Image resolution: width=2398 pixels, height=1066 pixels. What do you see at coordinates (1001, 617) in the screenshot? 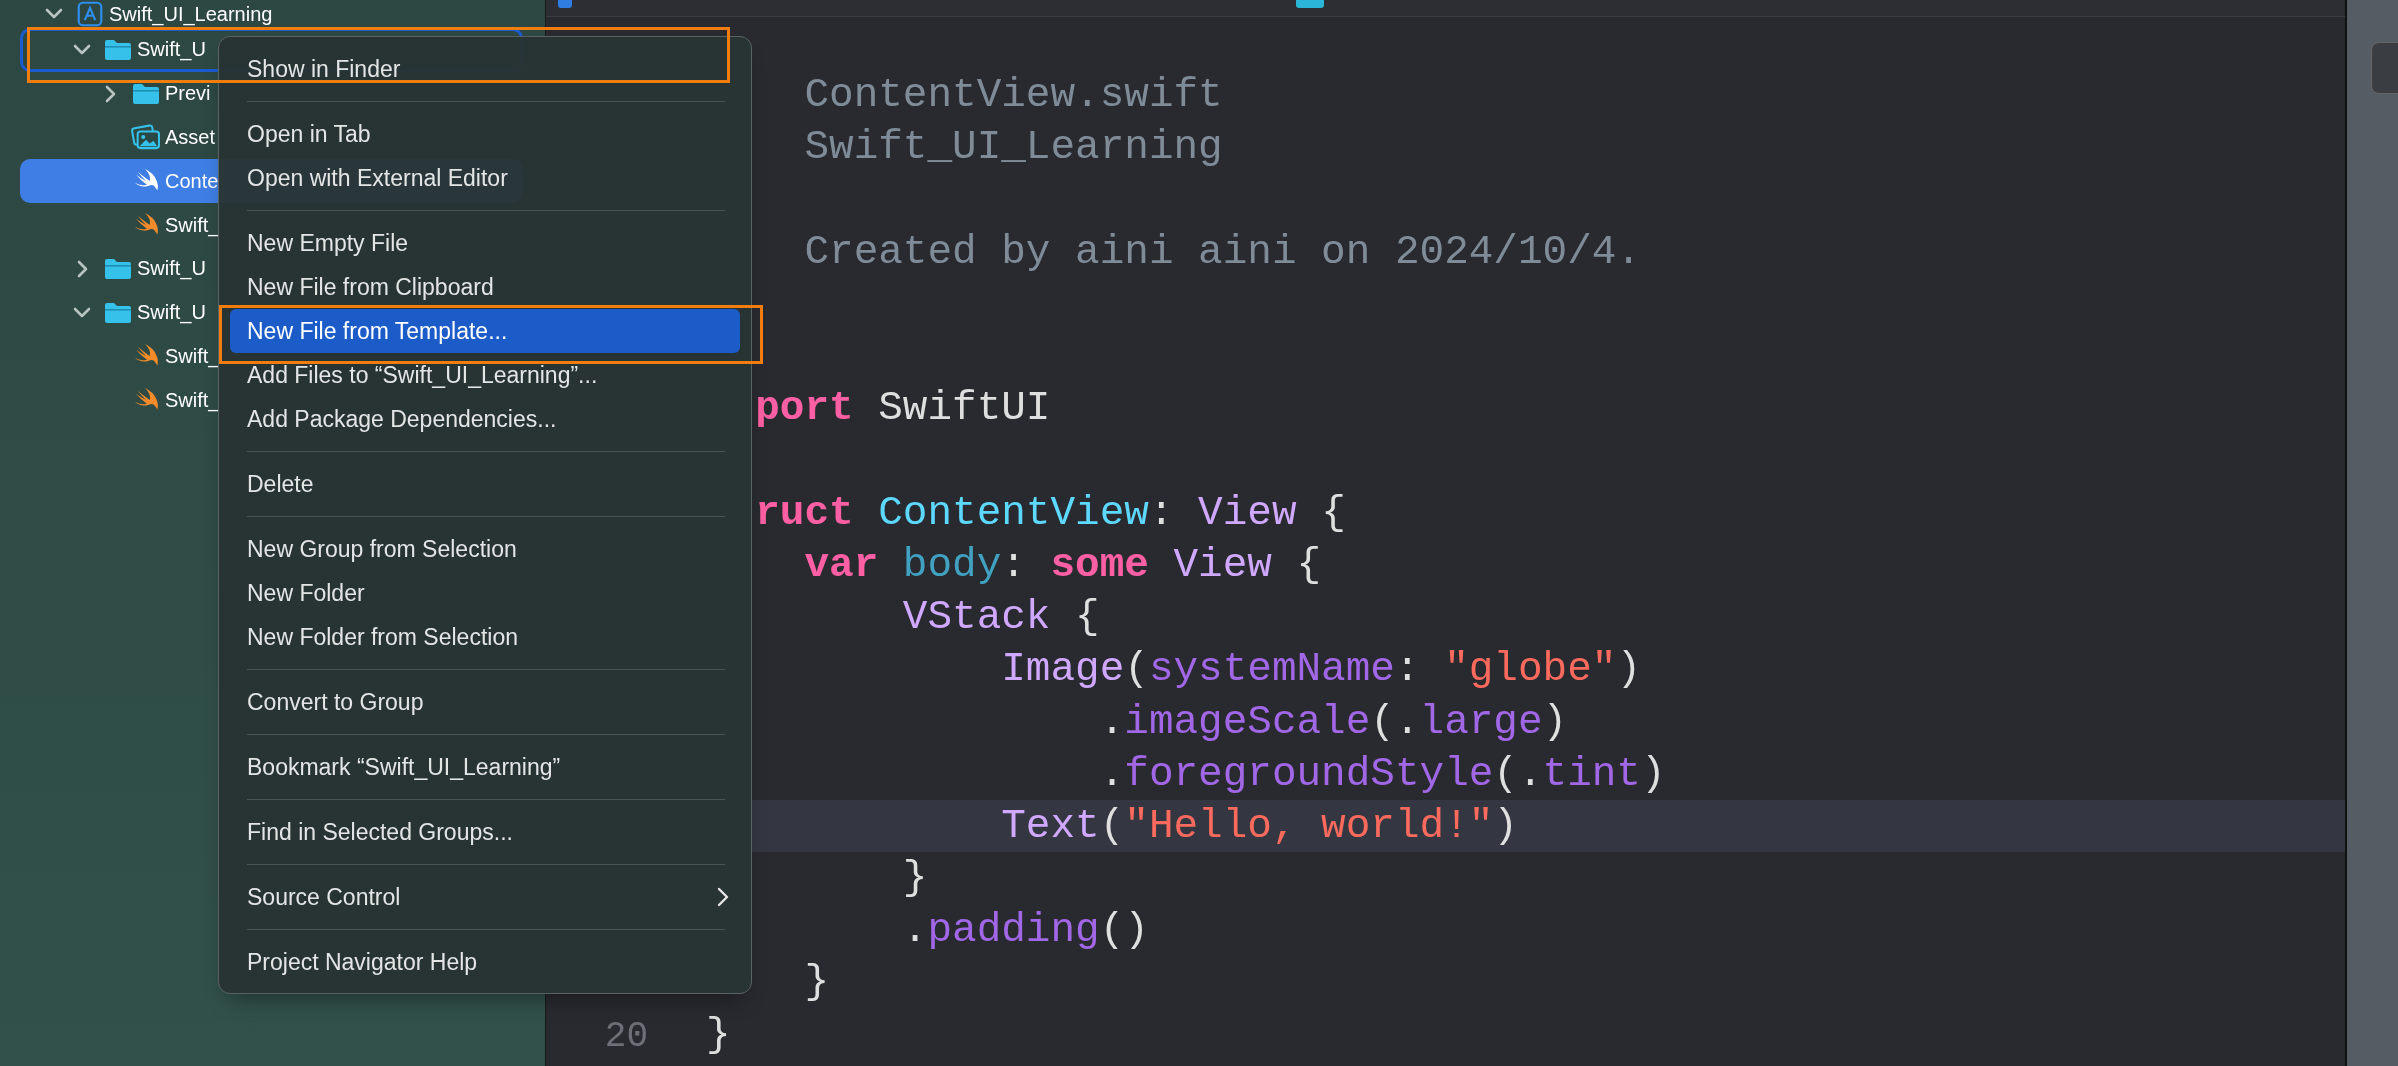
I see `code-line: VStack {` at bounding box center [1001, 617].